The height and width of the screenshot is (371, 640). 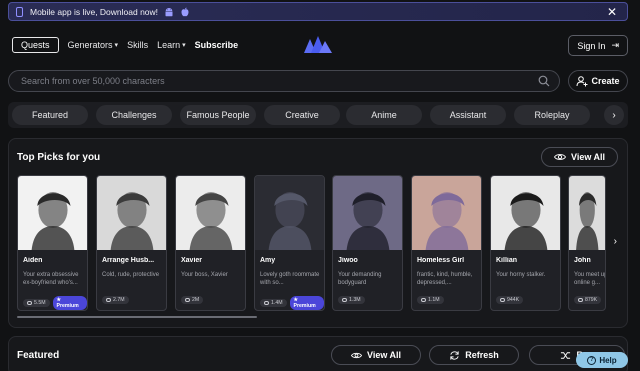 I want to click on character-name: Xavier, so click(x=192, y=260).